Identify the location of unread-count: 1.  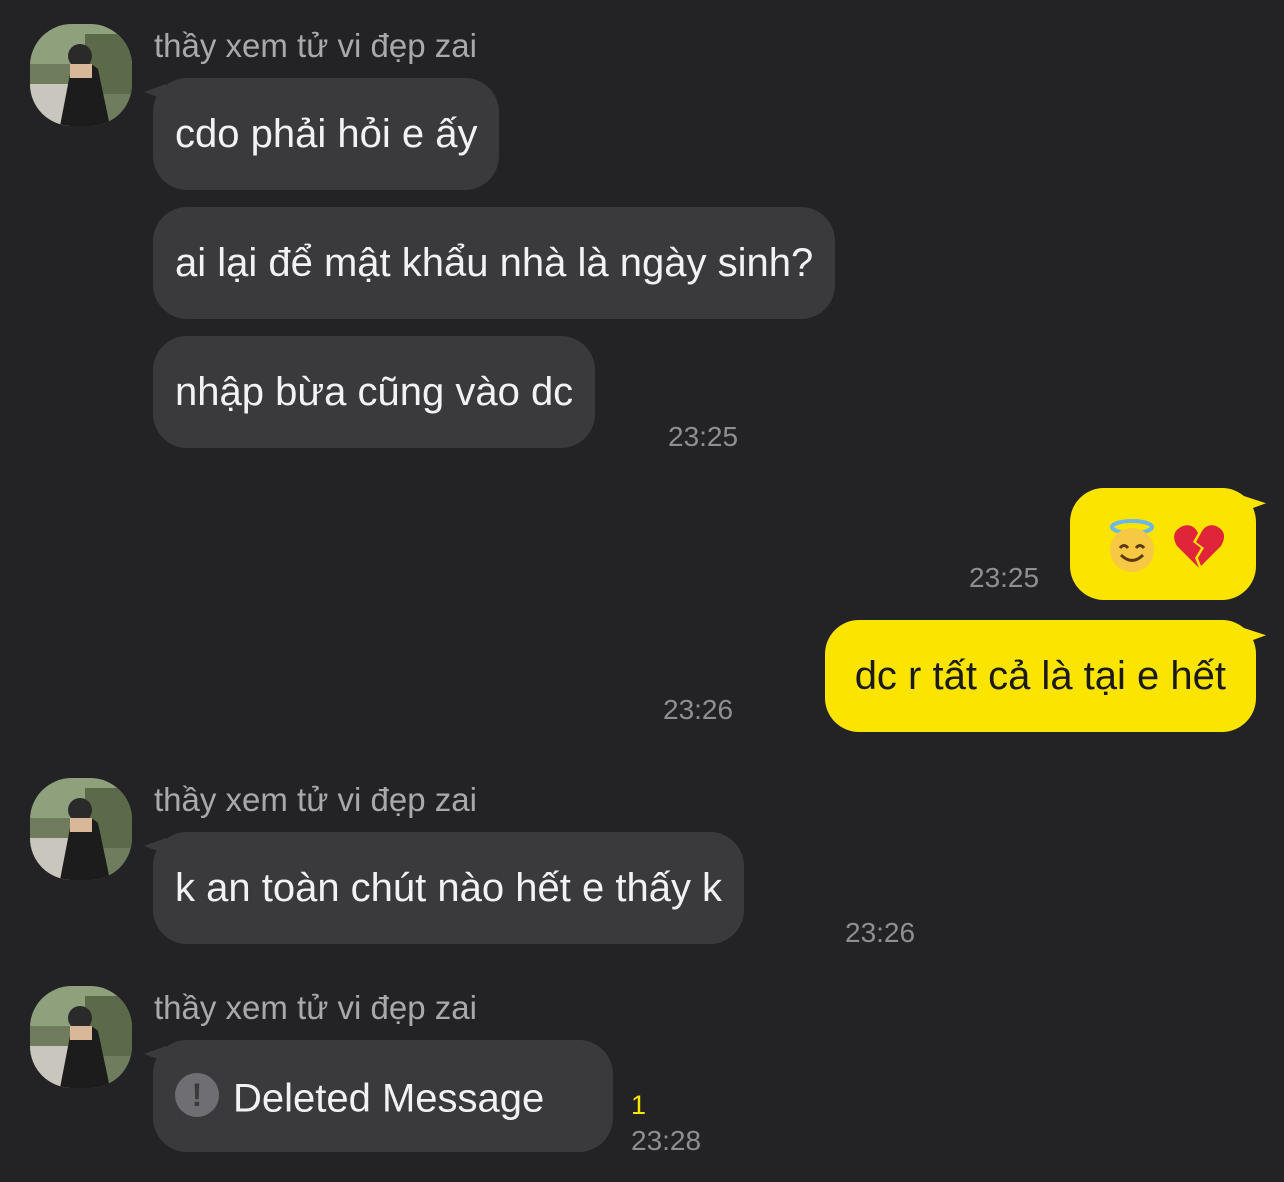
(639, 1105).